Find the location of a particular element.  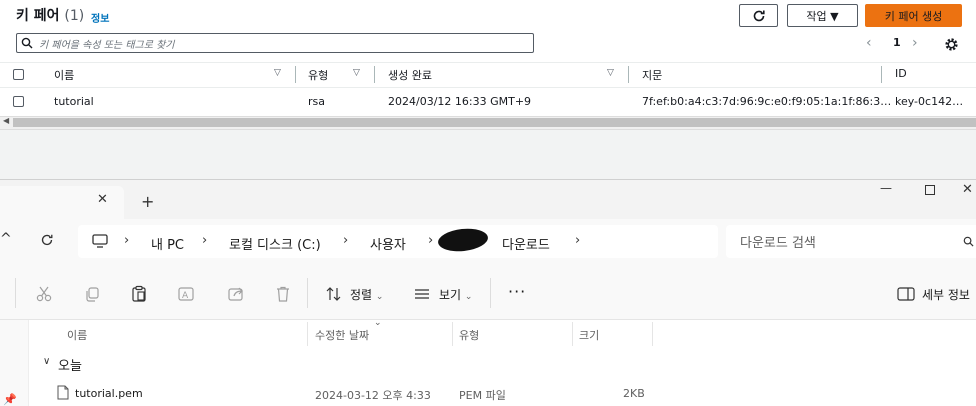

cell-type: rsa is located at coordinates (316, 101).